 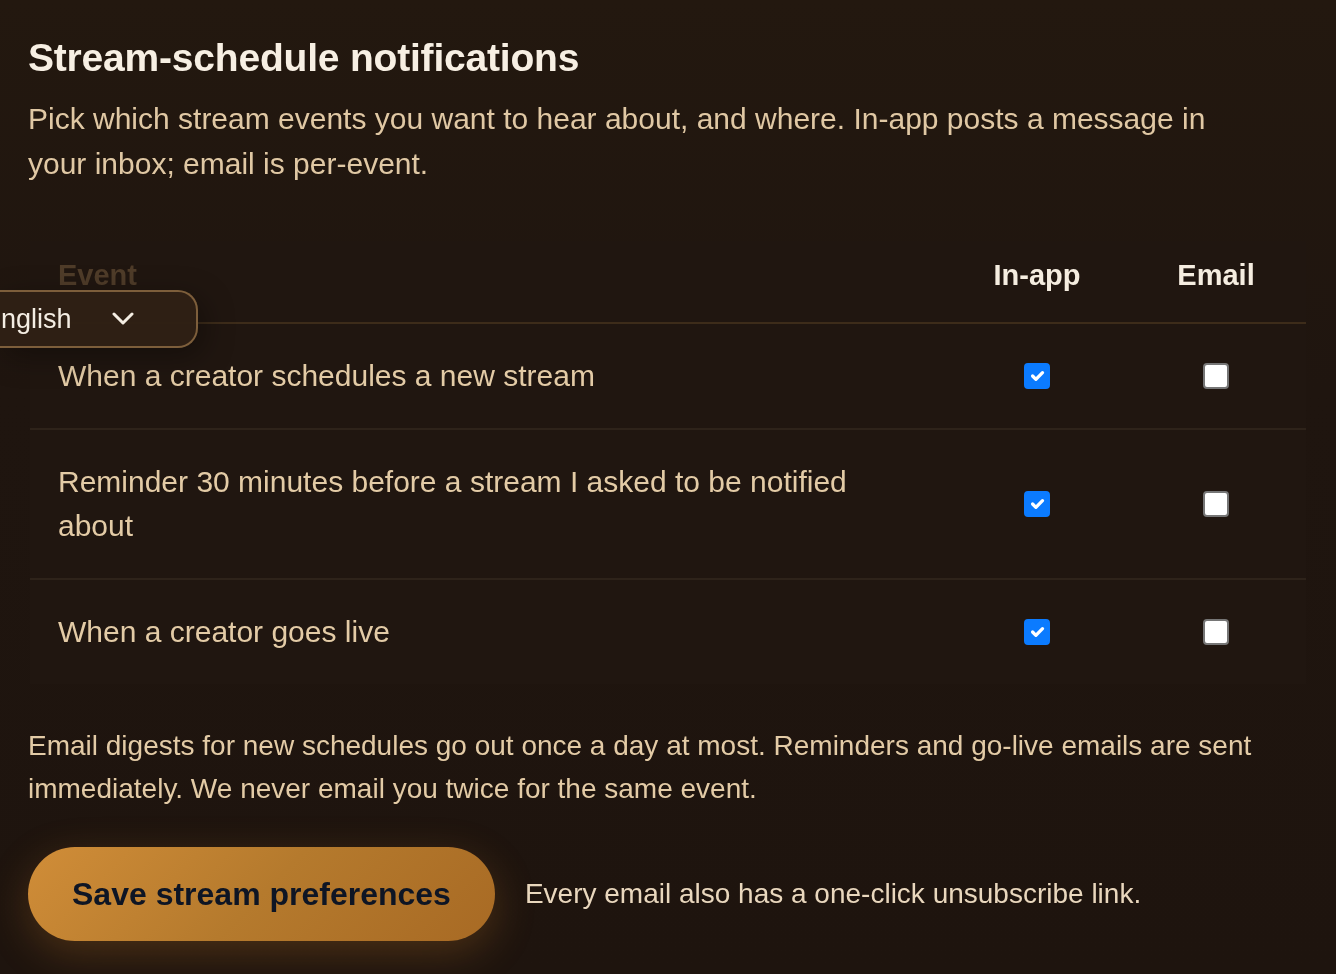 I want to click on column-header: Email, so click(x=1216, y=275).